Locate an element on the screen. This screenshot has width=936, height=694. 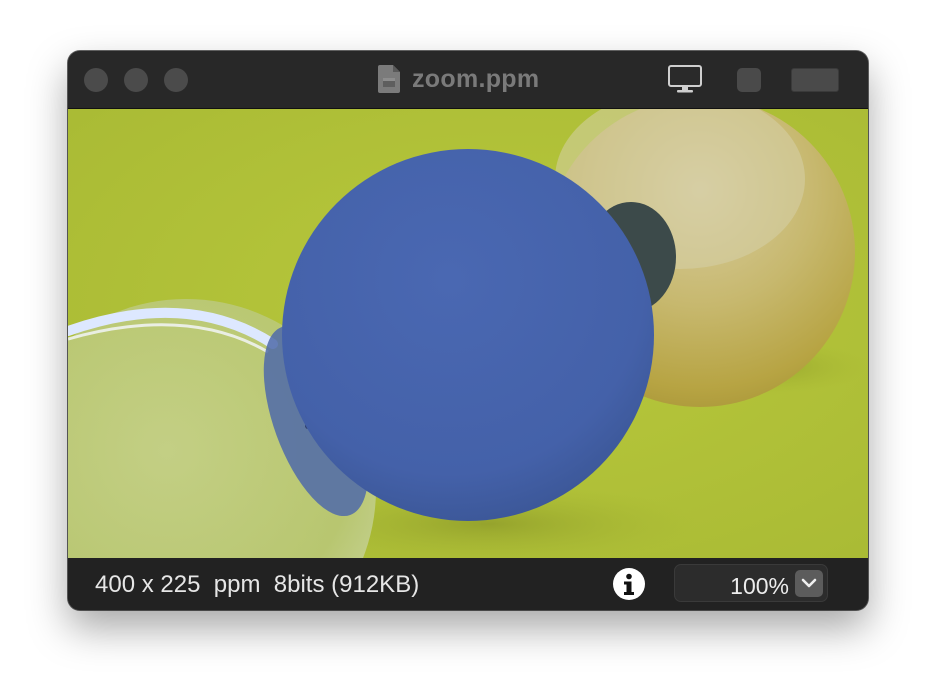
window-minimize-button is located at coordinates (136, 80).